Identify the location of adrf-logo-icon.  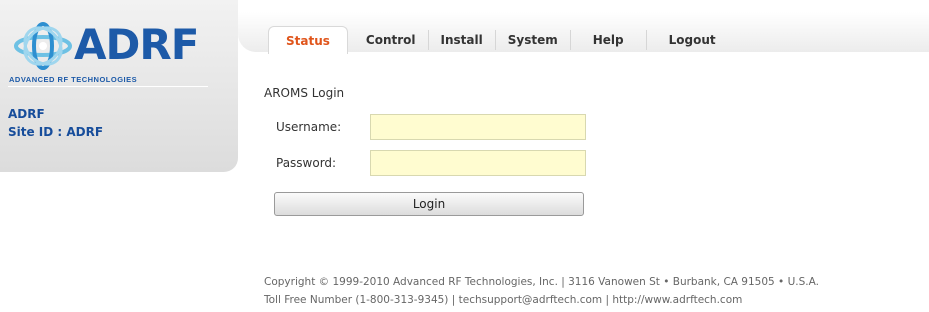
(43, 46).